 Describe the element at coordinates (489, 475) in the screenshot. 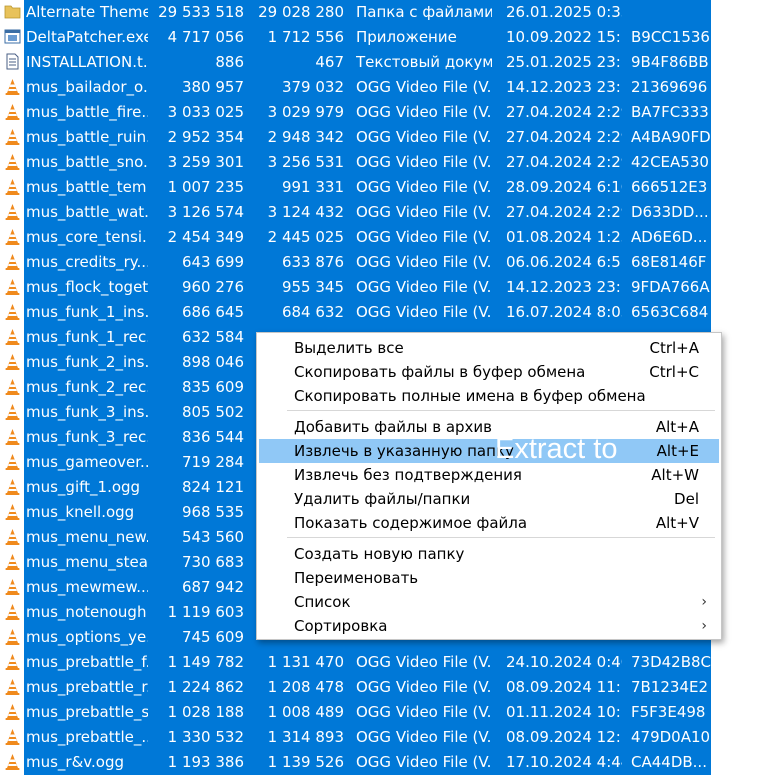

I see `menu-item-extract-no-confirm: Извлечь без подтверждения Alt+W` at that location.